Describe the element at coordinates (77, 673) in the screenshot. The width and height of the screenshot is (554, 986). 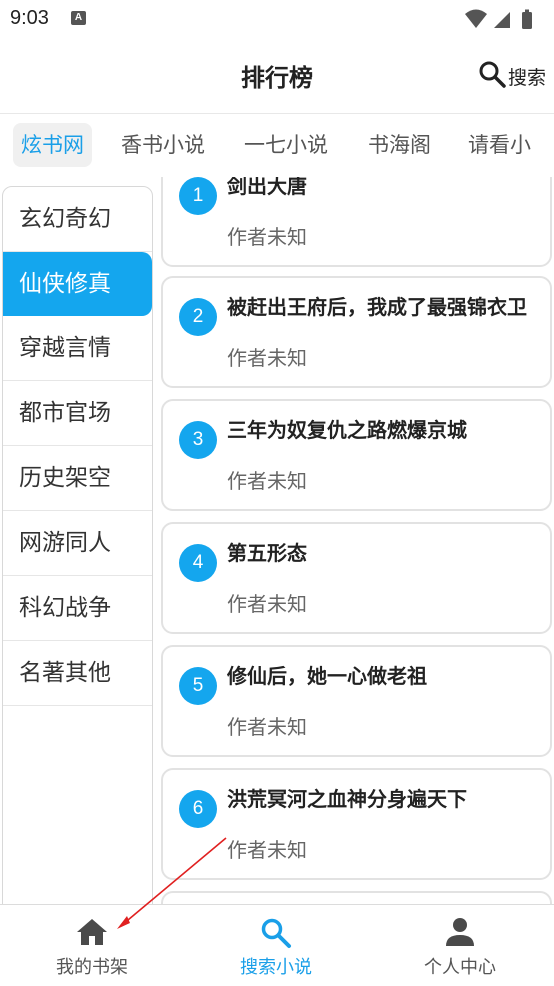
I see `category-item: 名著其他` at that location.